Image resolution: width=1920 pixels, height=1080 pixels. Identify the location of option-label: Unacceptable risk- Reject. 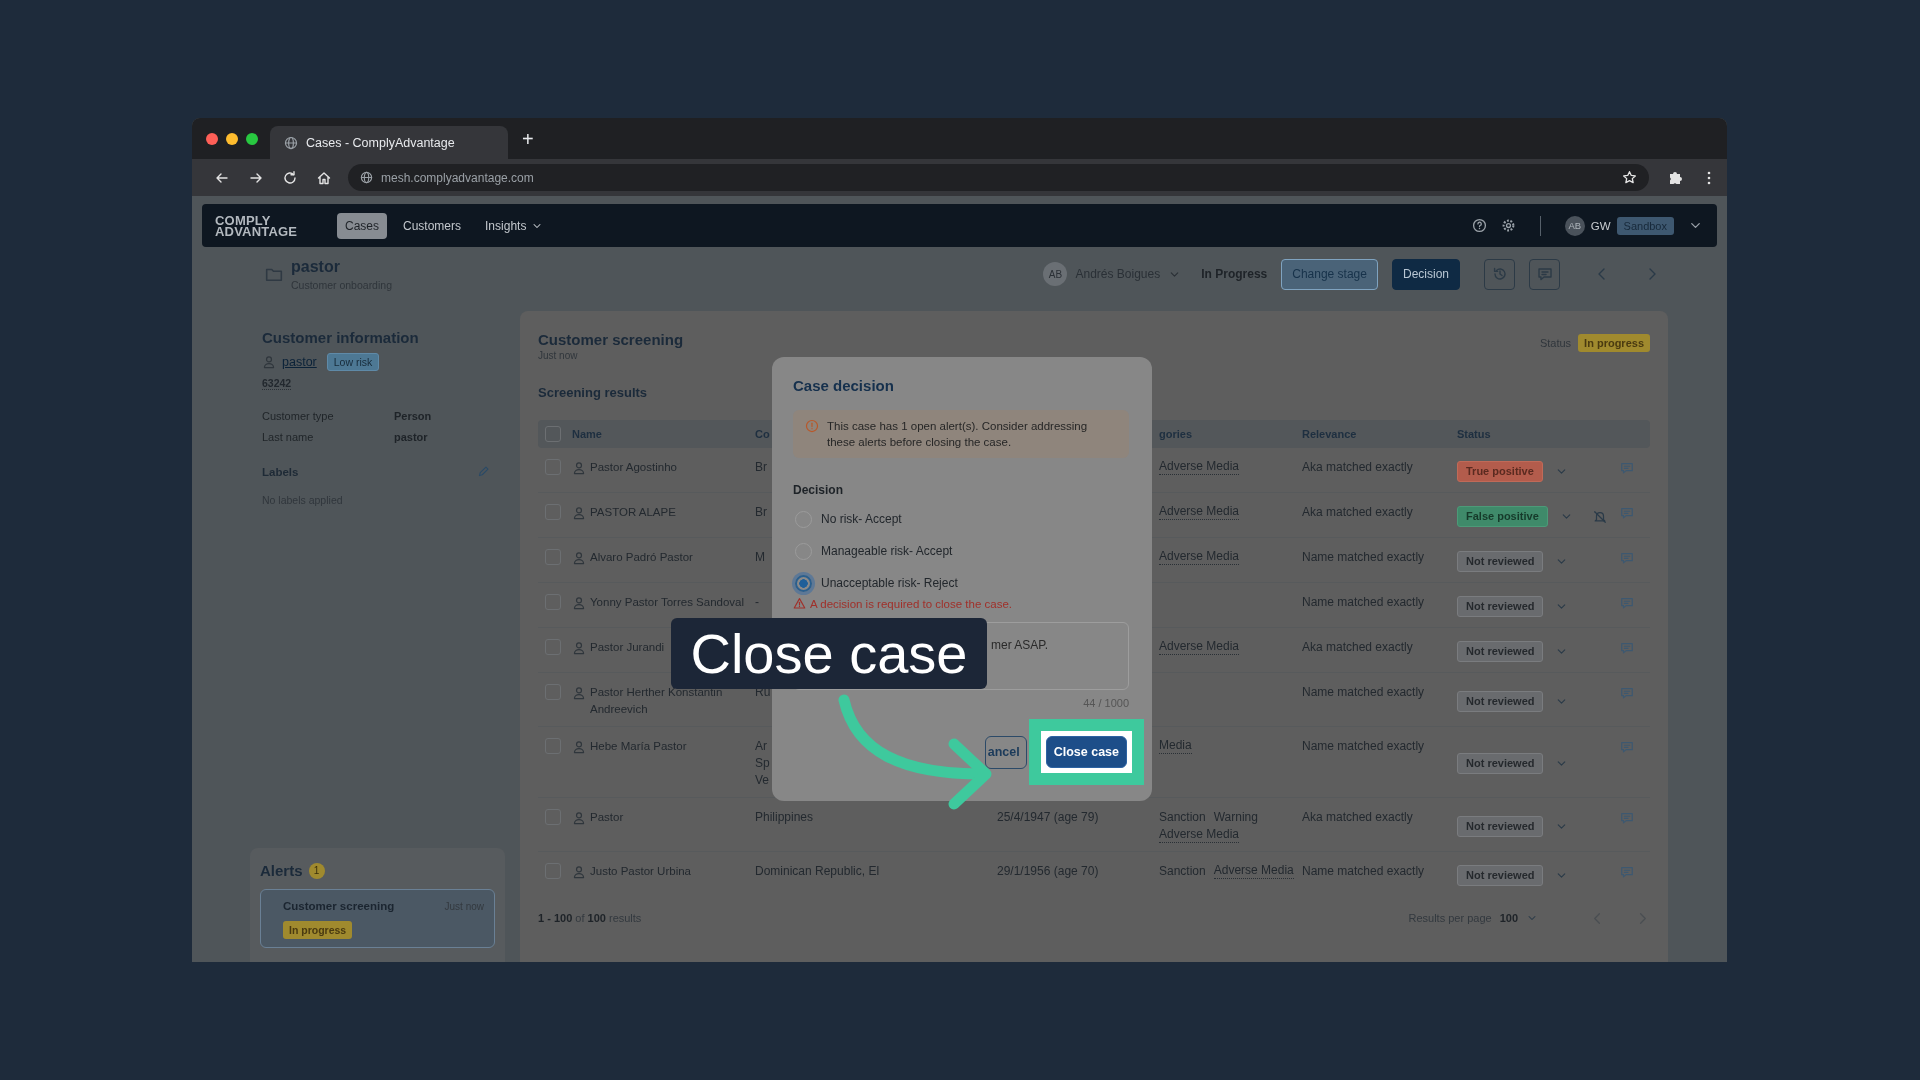
(889, 583).